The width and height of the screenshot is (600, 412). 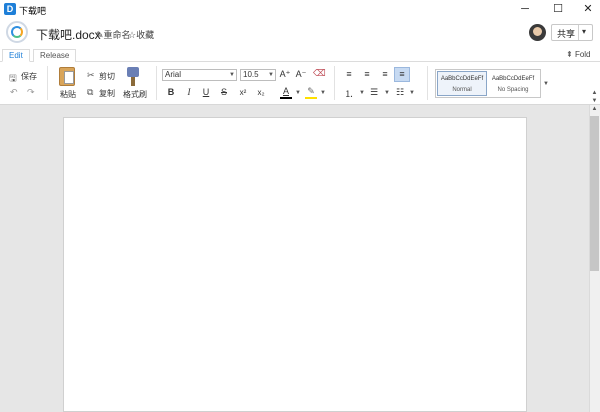 I want to click on rename-label: 重命名, so click(x=117, y=35).